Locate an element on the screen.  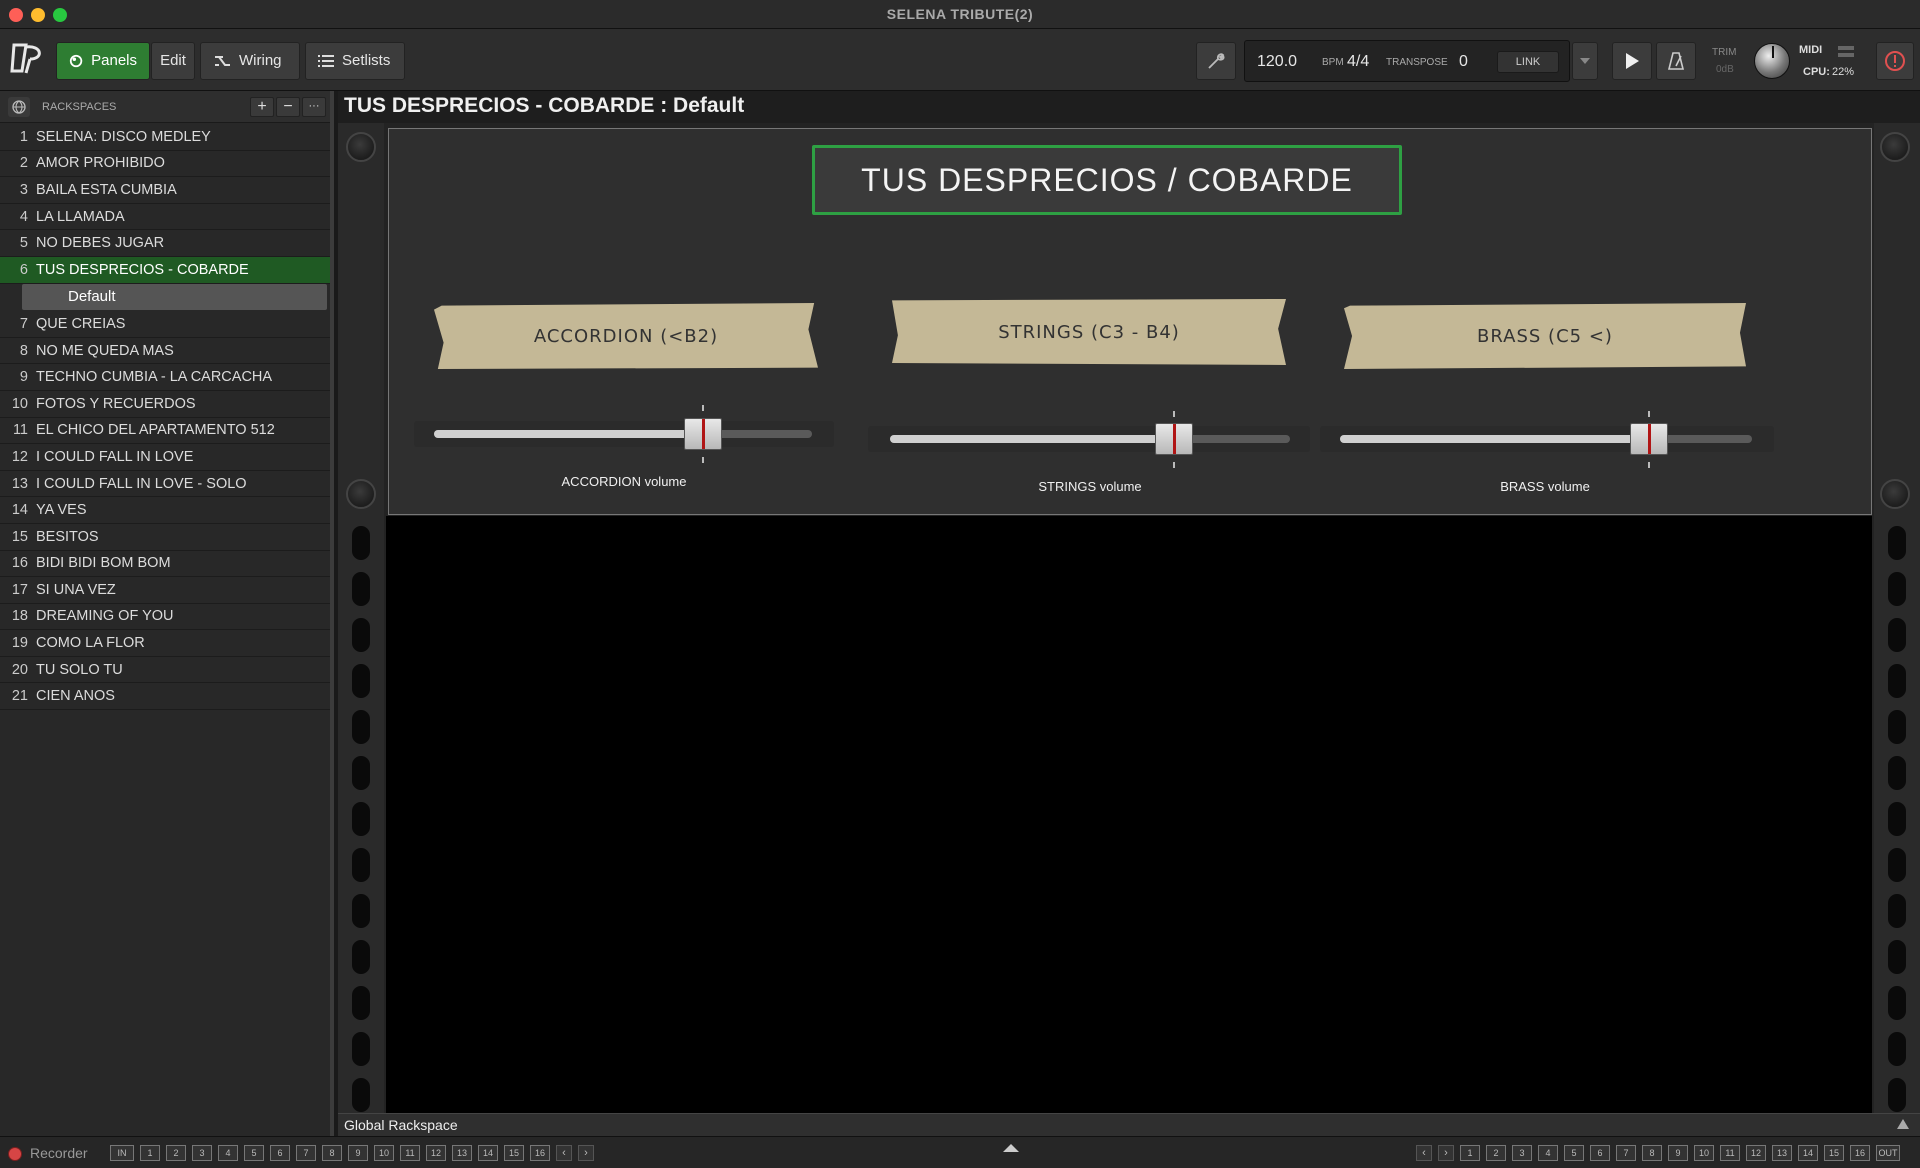
trim-knob is located at coordinates (1772, 61).